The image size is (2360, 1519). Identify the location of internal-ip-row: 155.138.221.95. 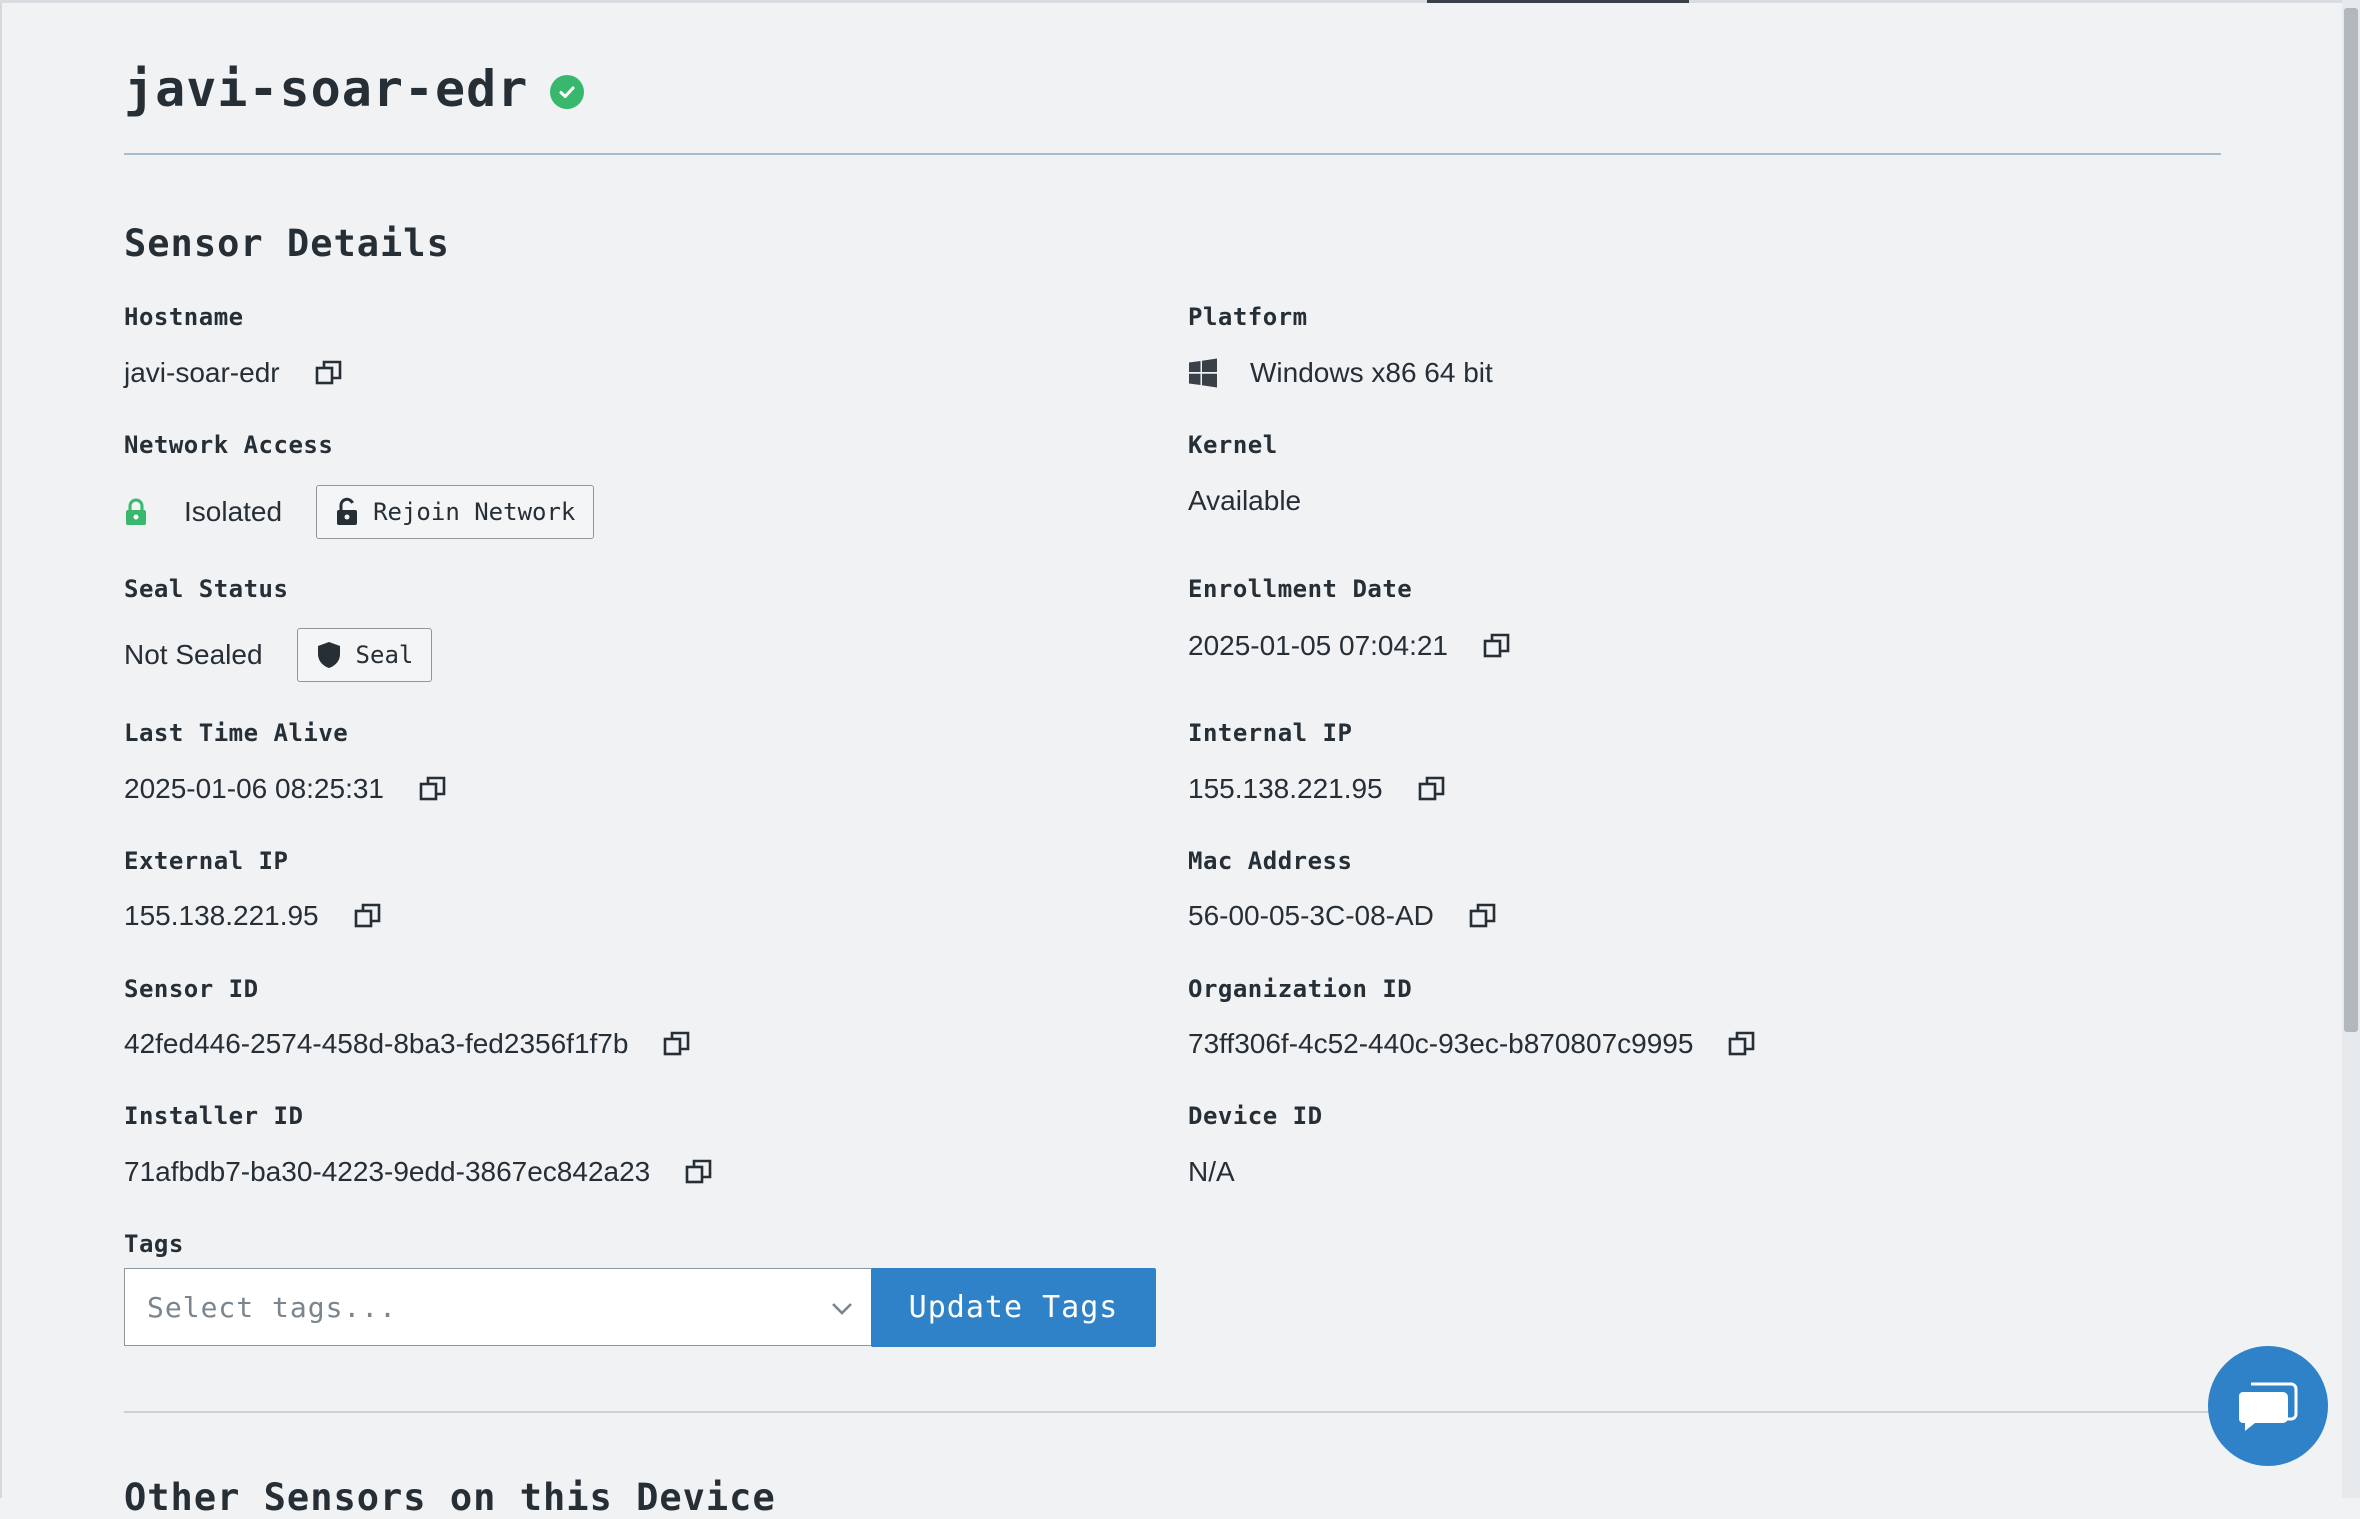
(1317, 789).